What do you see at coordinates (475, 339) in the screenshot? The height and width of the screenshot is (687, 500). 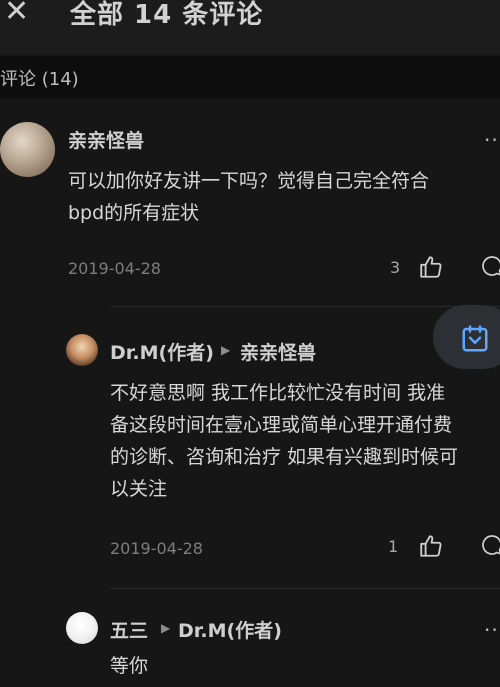 I see `bookmark-box-icon` at bounding box center [475, 339].